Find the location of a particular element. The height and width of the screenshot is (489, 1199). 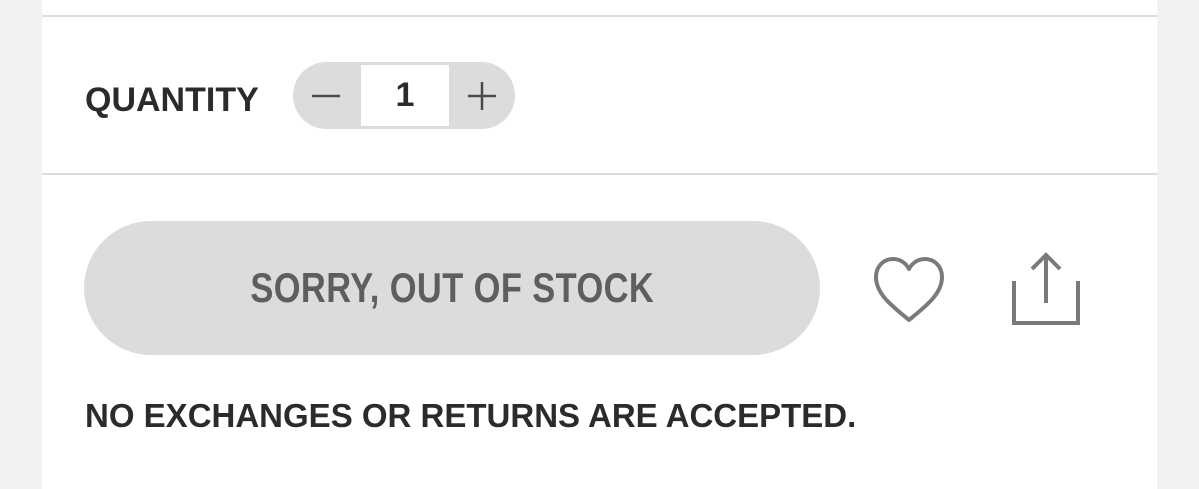

decrement-button is located at coordinates (326, 95).